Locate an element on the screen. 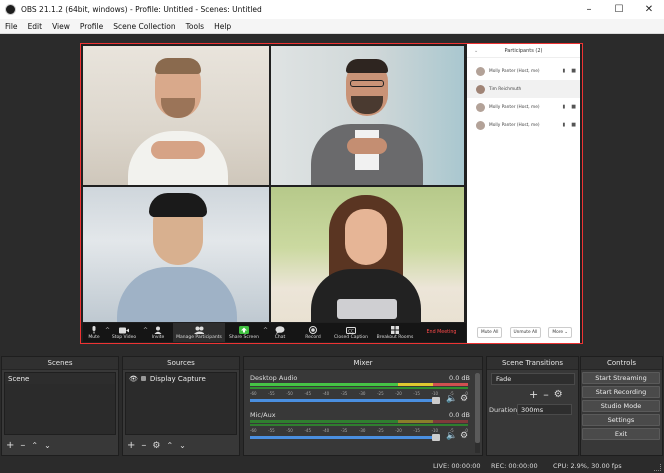  share-screen-icon is located at coordinates (244, 330).